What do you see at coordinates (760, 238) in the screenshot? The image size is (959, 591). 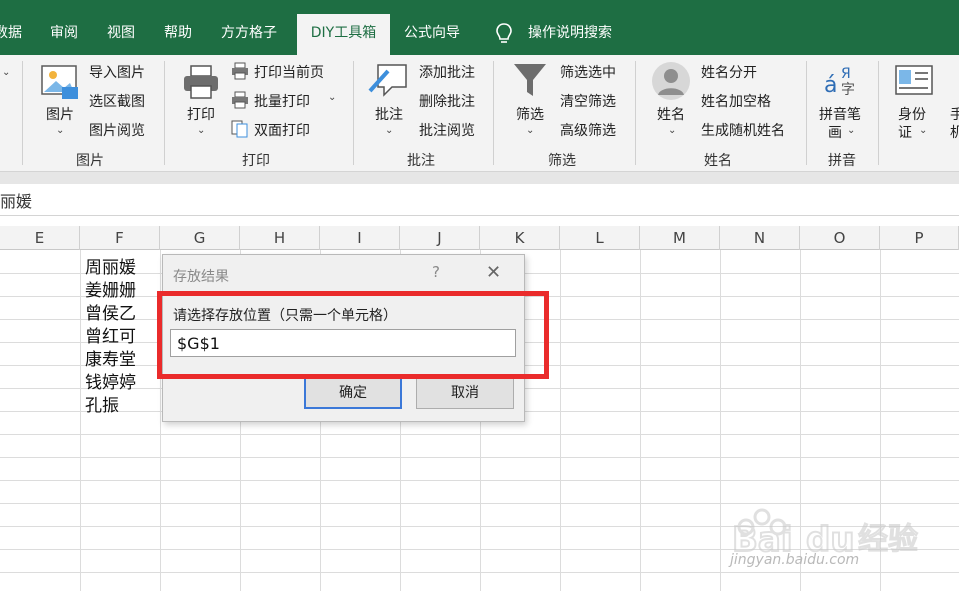 I see `column-header-n: N` at bounding box center [760, 238].